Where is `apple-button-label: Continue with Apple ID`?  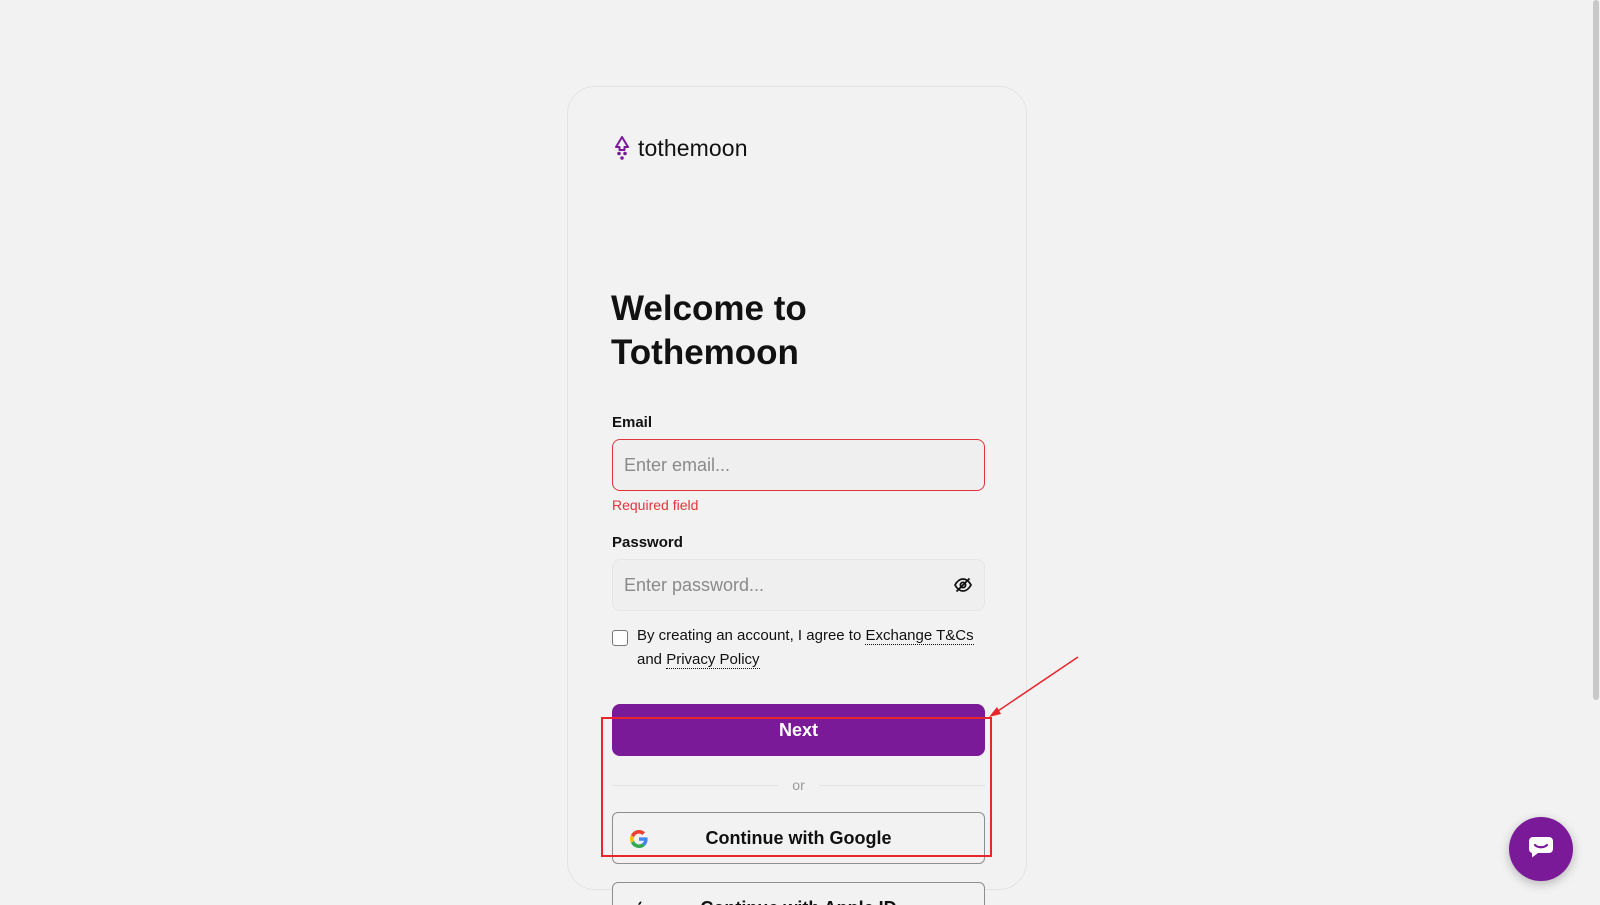 apple-button-label: Continue with Apple ID is located at coordinates (798, 894).